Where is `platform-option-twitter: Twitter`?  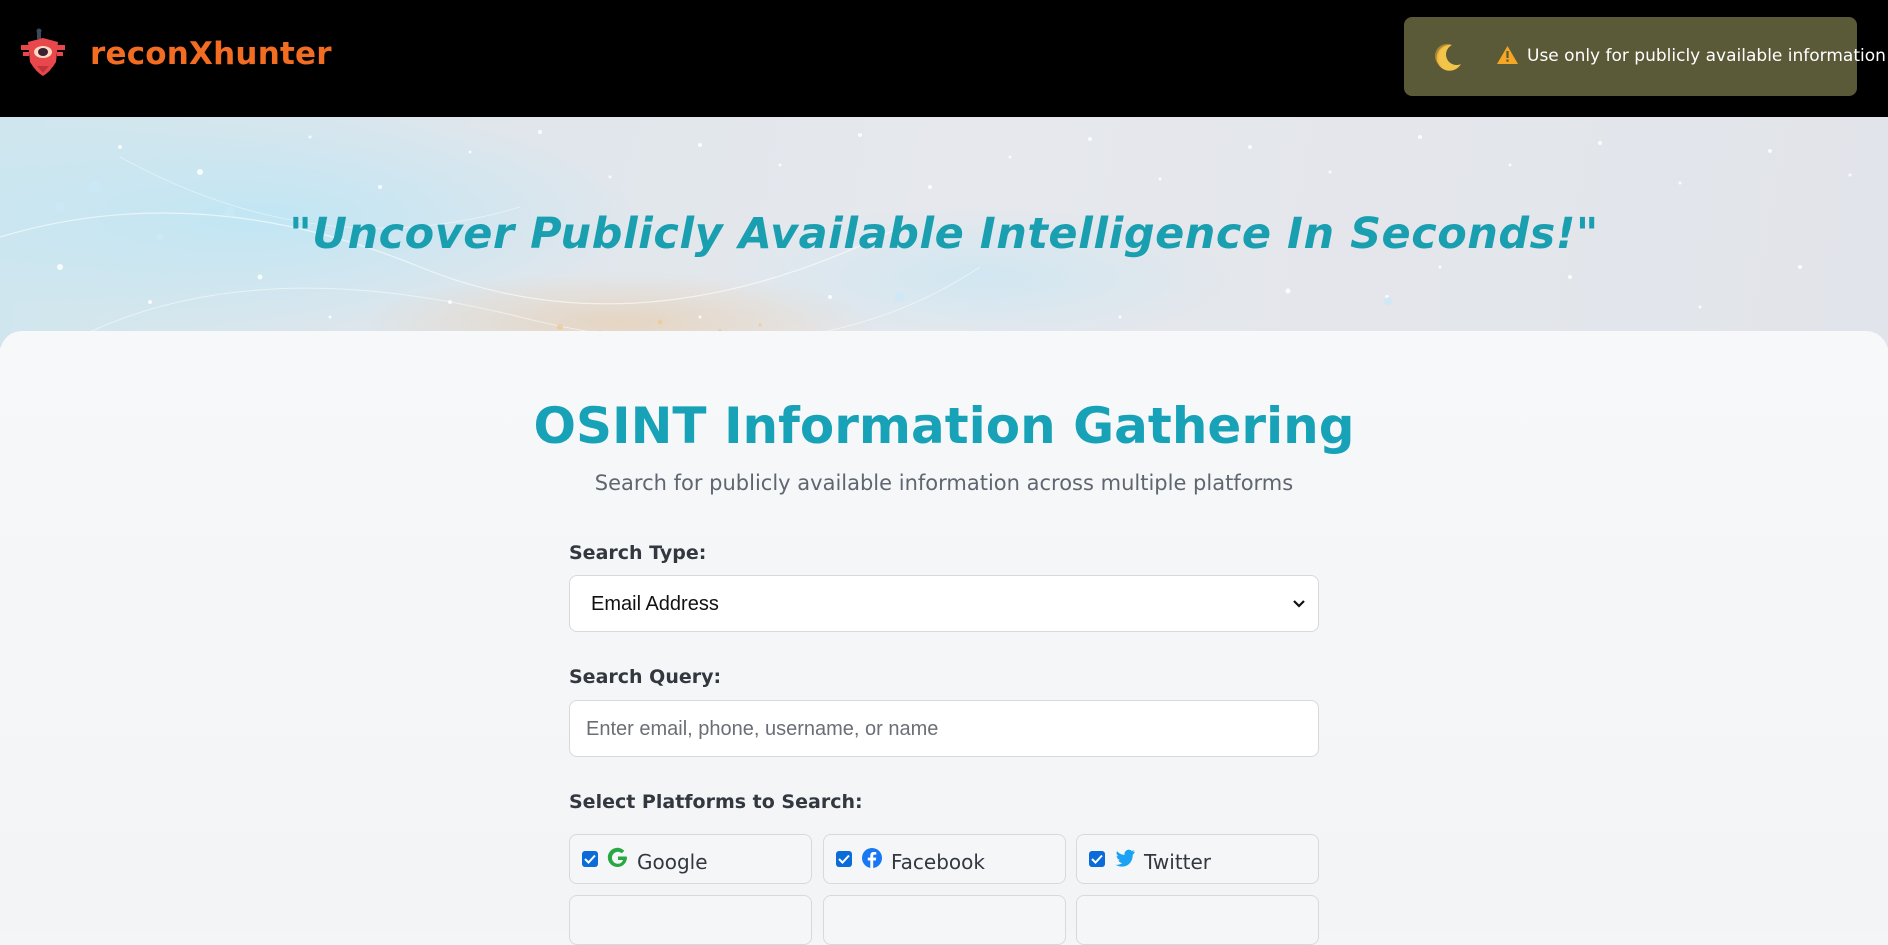
platform-option-twitter: Twitter is located at coordinates (1197, 859).